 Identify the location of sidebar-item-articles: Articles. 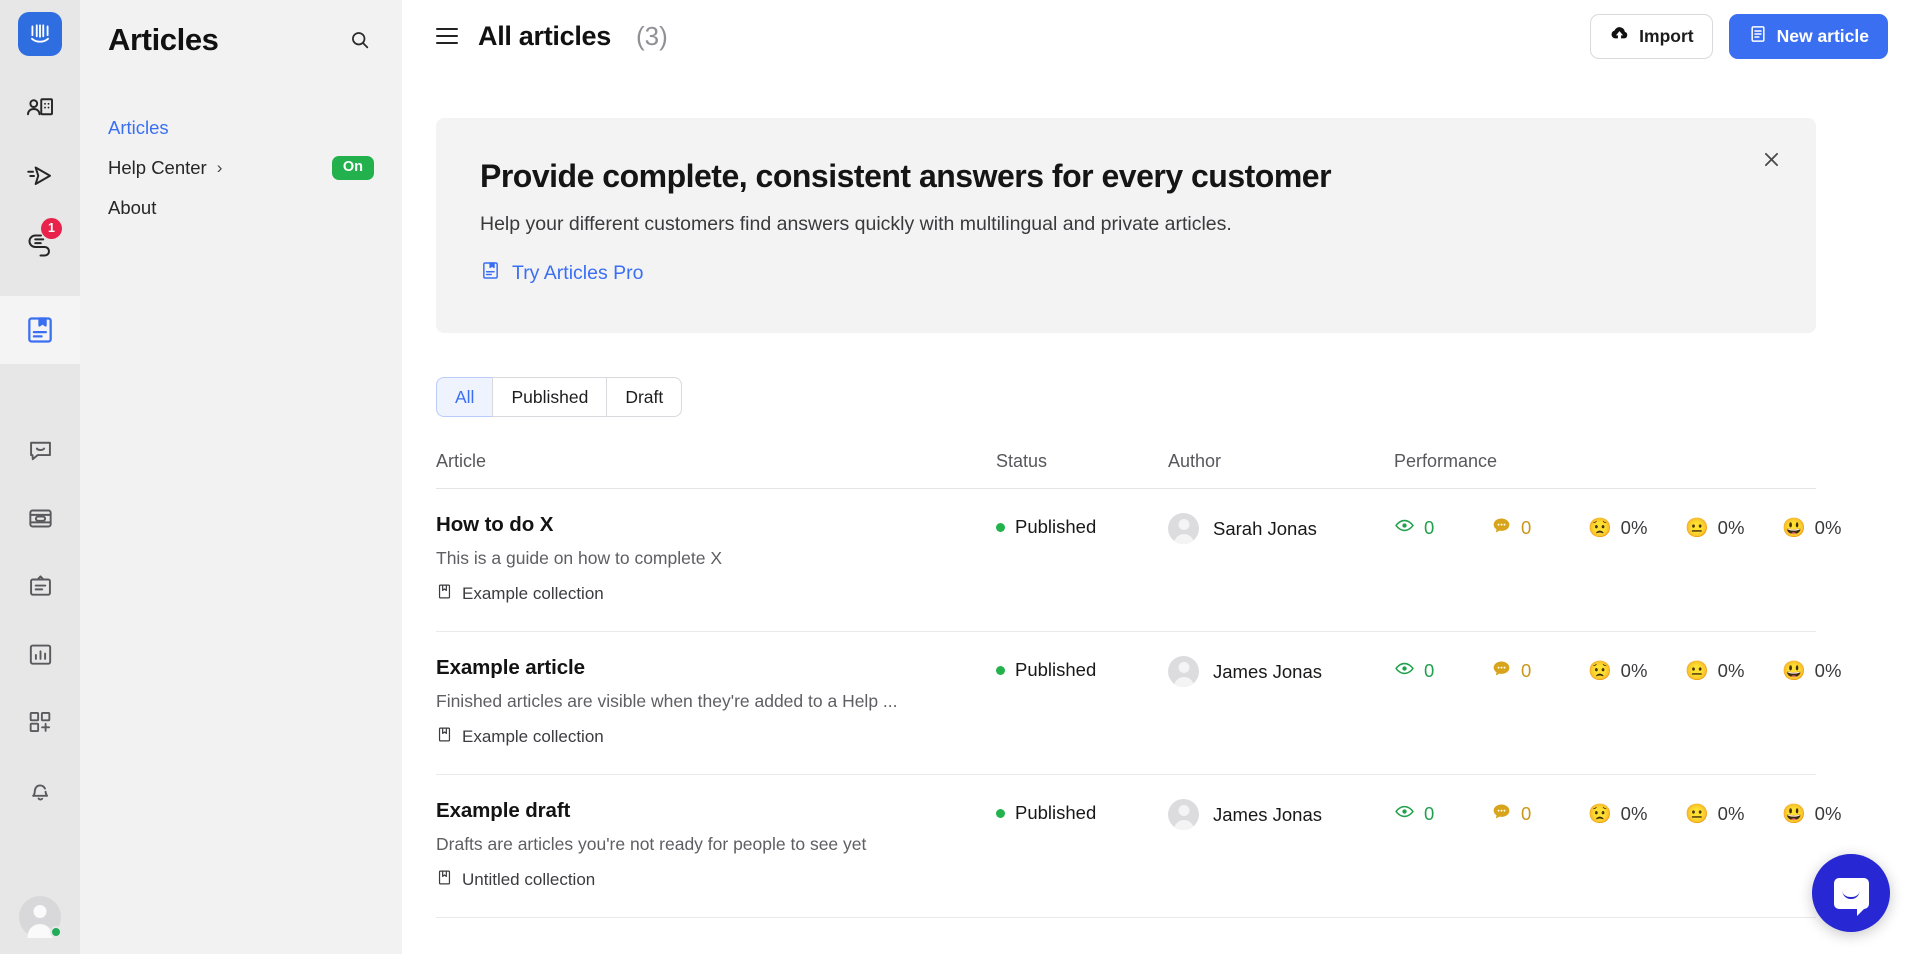
(241, 128).